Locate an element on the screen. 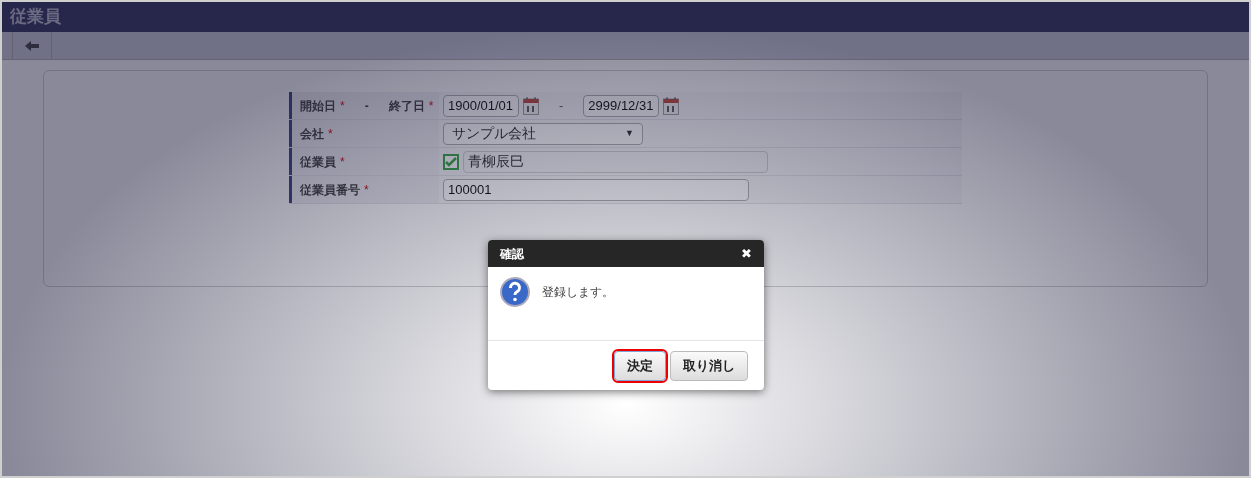 This screenshot has width=1251, height=478. field-label: 会社 is located at coordinates (312, 134).